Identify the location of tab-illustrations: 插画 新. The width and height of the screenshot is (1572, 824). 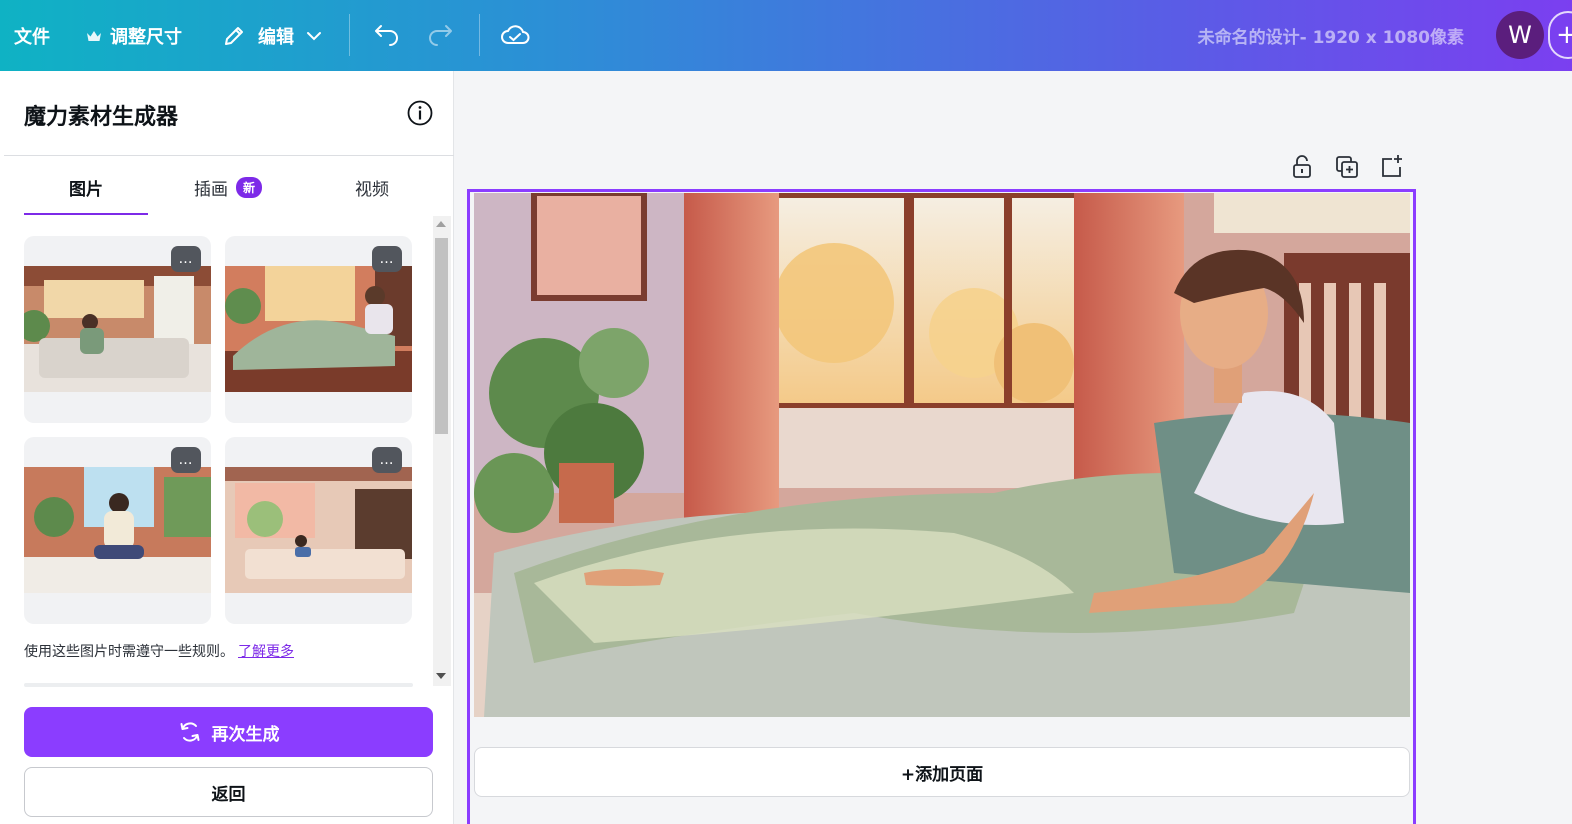
(228, 195).